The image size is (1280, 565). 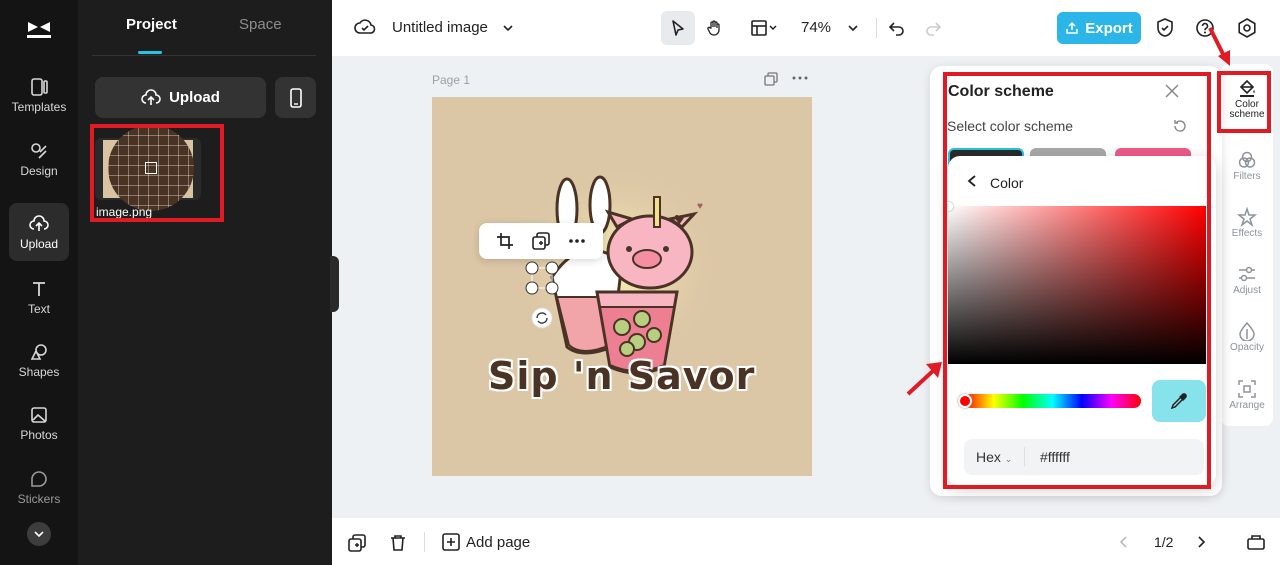 What do you see at coordinates (1247, 331) in the screenshot?
I see `opacity-icon` at bounding box center [1247, 331].